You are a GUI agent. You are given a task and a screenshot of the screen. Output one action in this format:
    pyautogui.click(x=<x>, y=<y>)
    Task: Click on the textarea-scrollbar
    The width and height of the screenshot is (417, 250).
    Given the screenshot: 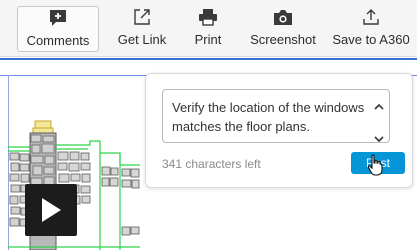 What is the action you would take?
    pyautogui.click(x=379, y=122)
    